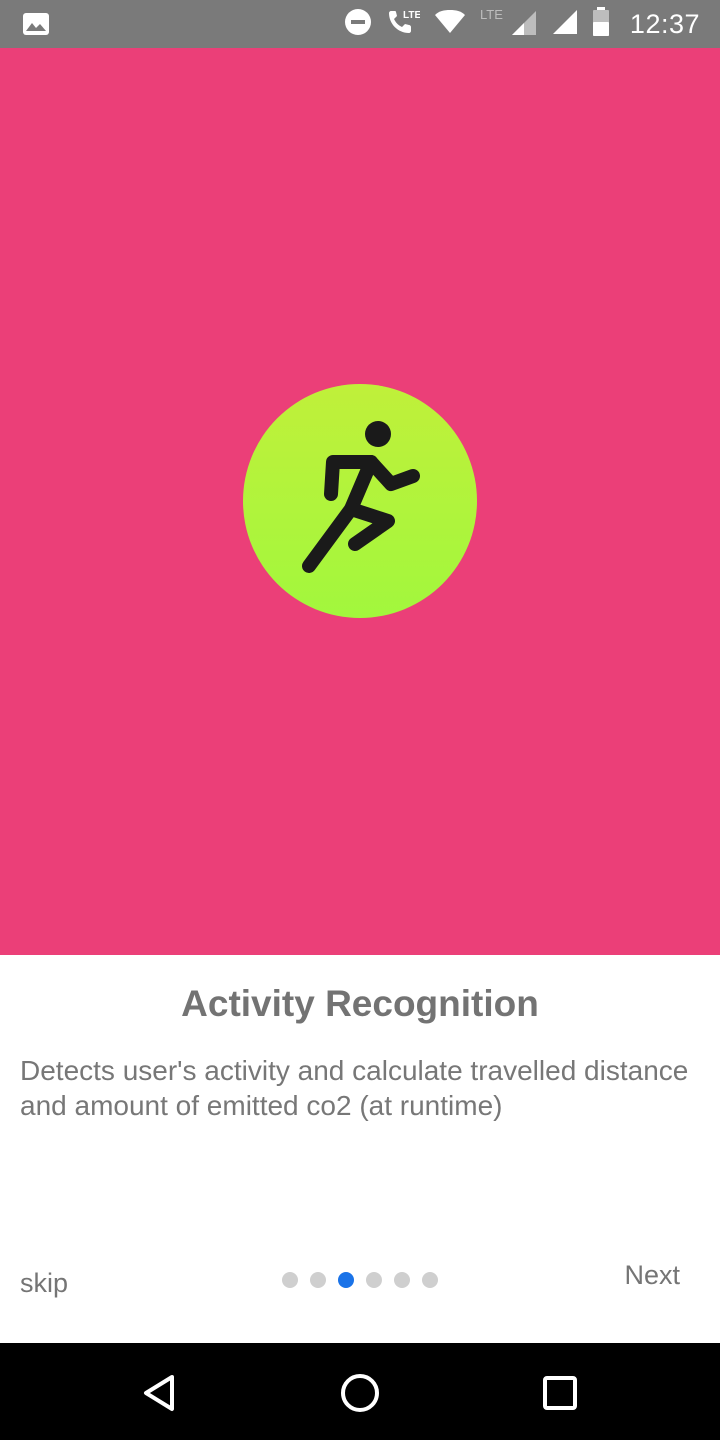  I want to click on do-not-disturb-icon, so click(358, 24).